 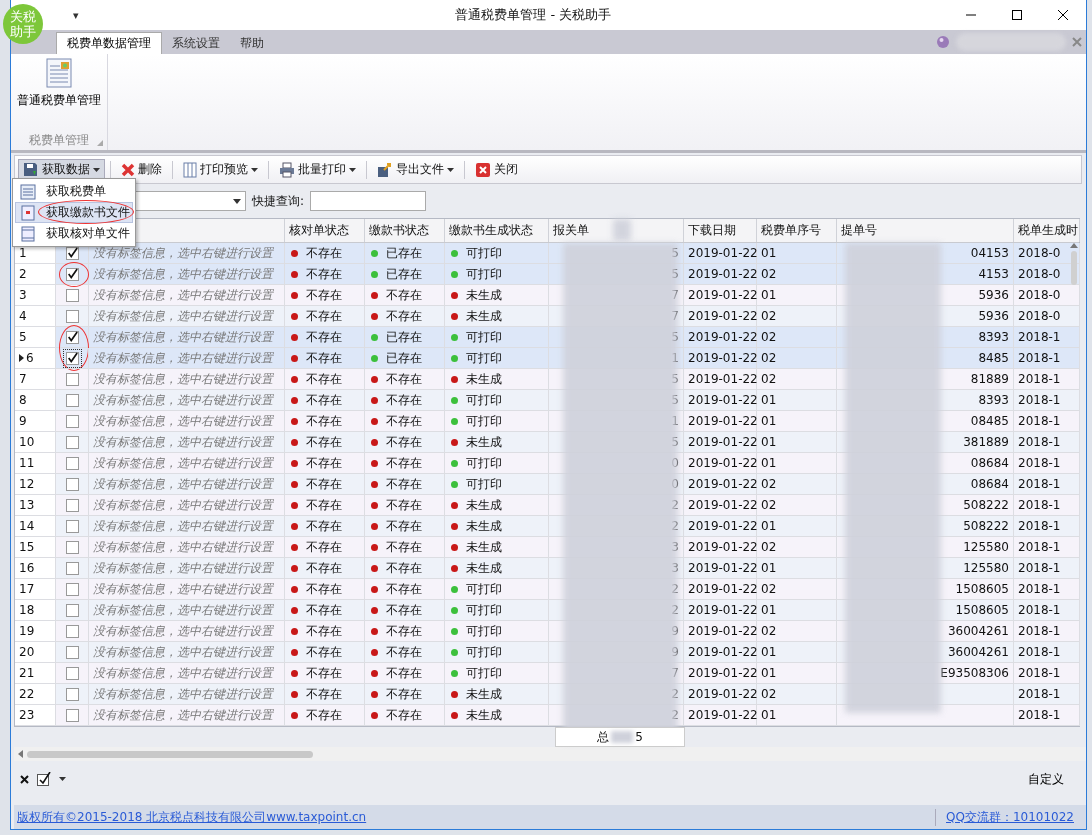 What do you see at coordinates (1004, 817) in the screenshot?
I see `qq-group-link: QQ交流群：10101022` at bounding box center [1004, 817].